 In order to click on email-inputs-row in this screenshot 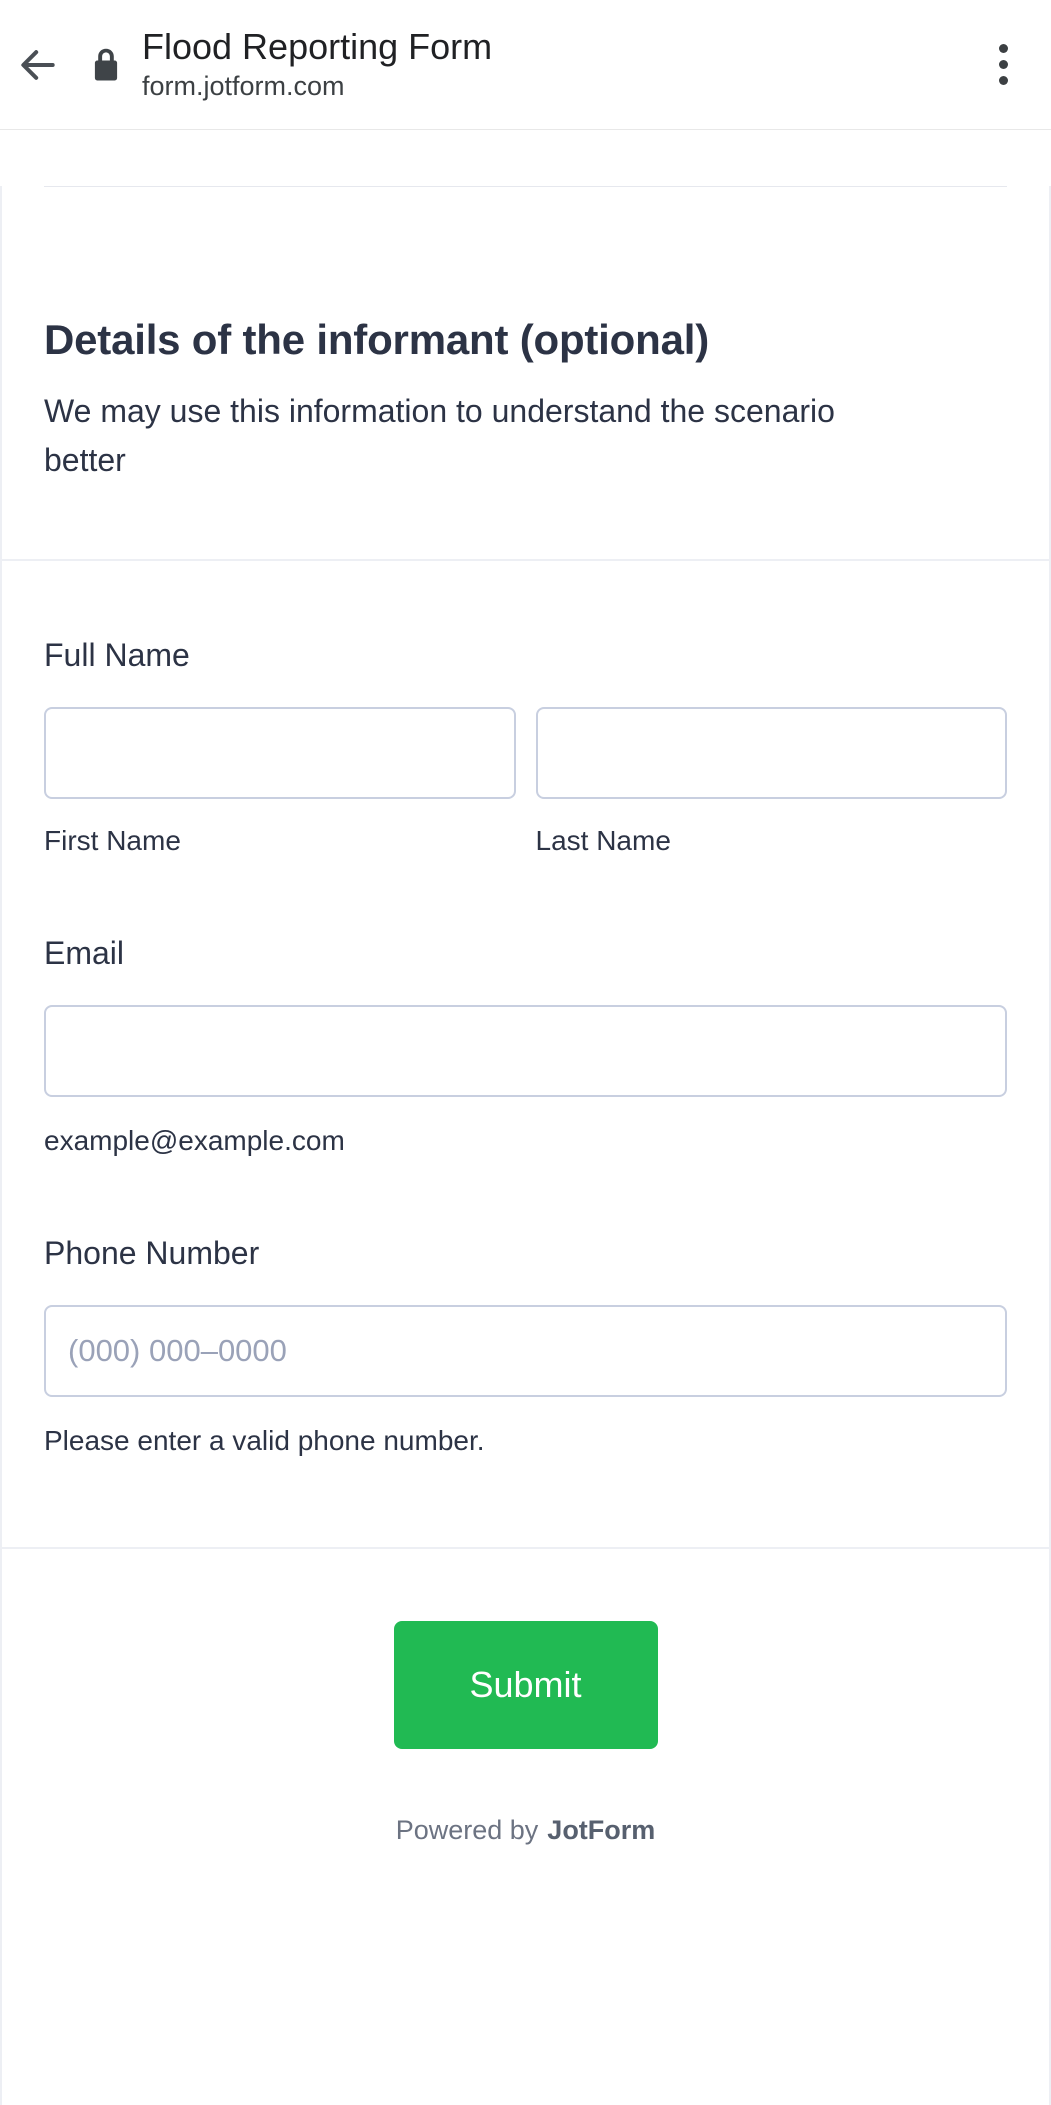, I will do `click(525, 1051)`.